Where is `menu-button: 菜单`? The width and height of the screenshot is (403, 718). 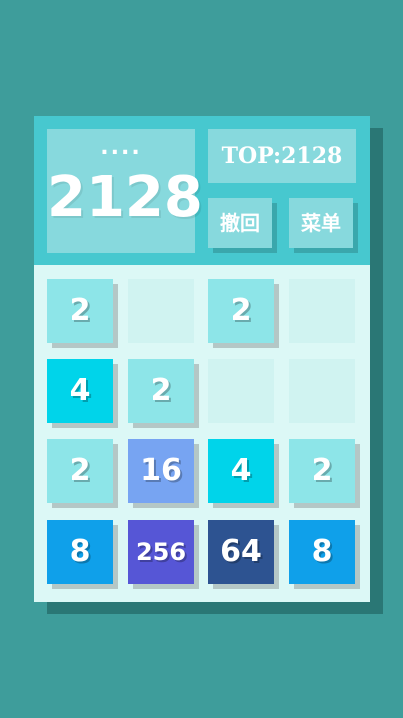 menu-button: 菜单 is located at coordinates (321, 223).